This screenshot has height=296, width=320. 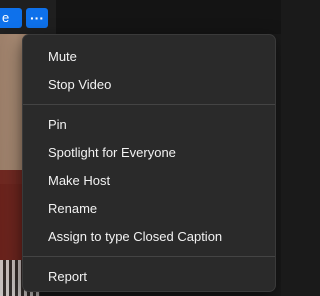 I want to click on more-options-icon: ···, so click(x=37, y=18).